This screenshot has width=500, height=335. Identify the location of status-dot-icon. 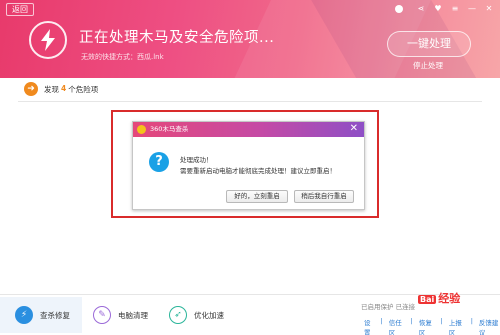
(399, 9).